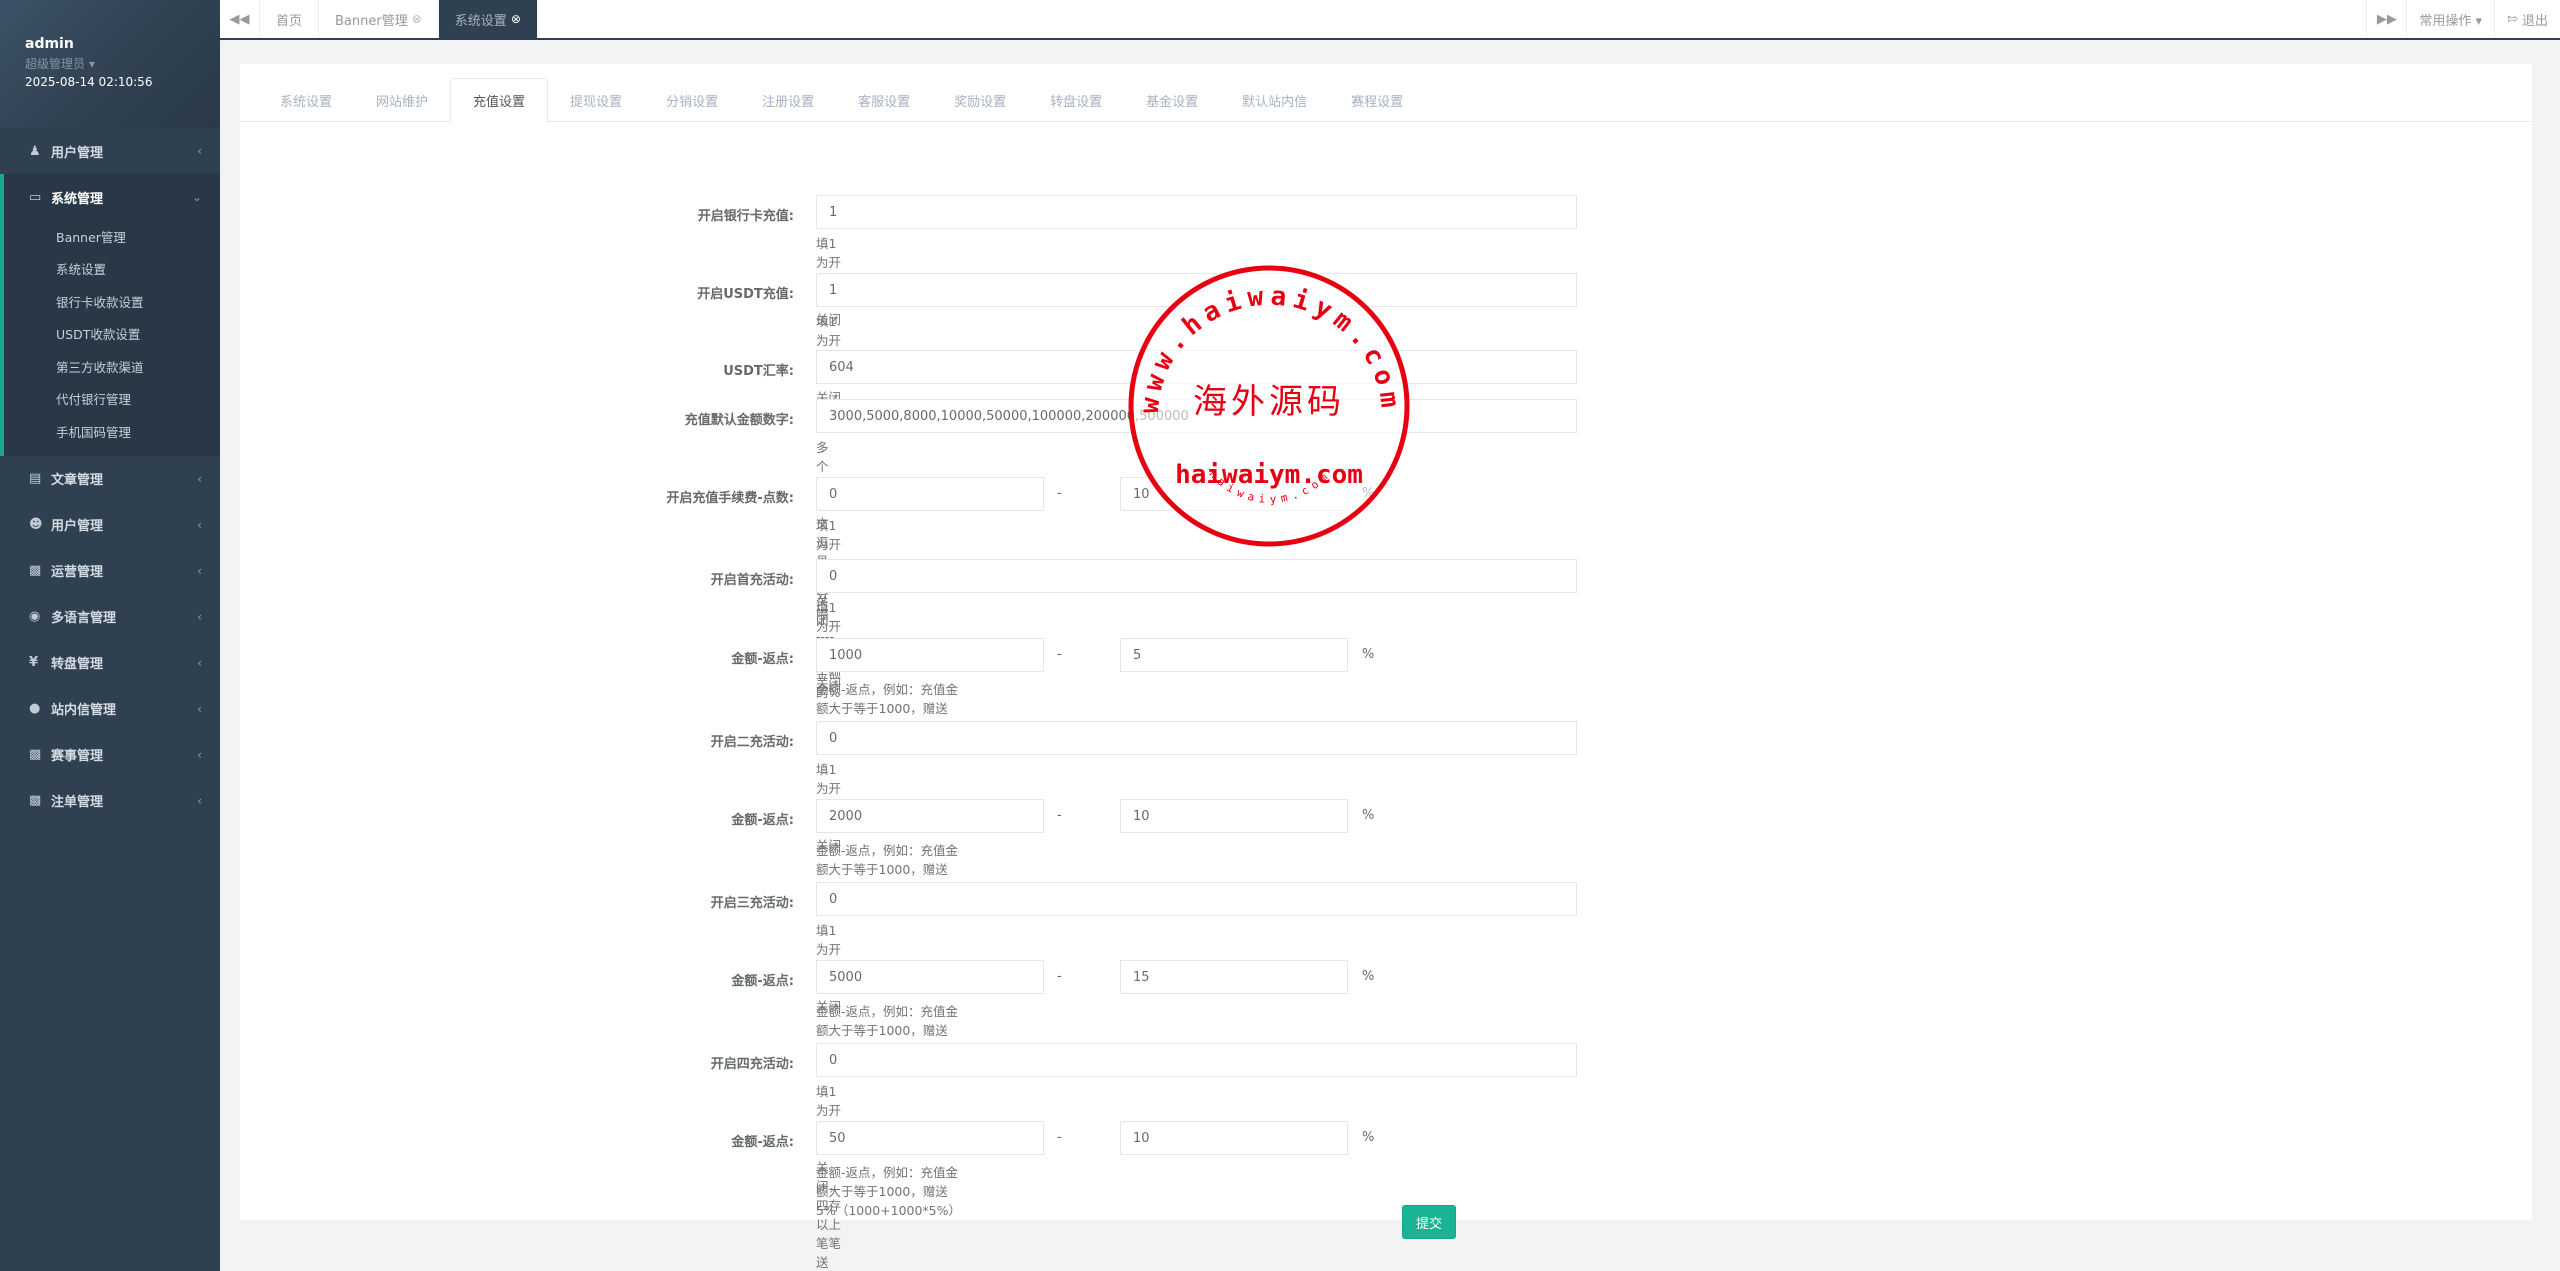 This screenshot has width=2560, height=1271. I want to click on sidebar-item-languages: ◉ 多语言管理 ‹, so click(110, 617).